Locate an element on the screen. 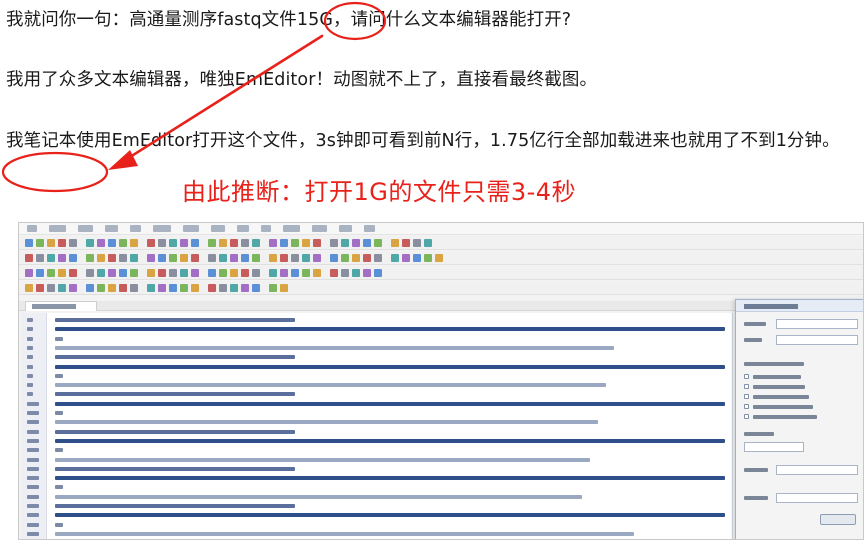 This screenshot has height=540, width=864. dialog-field is located at coordinates (774, 447).